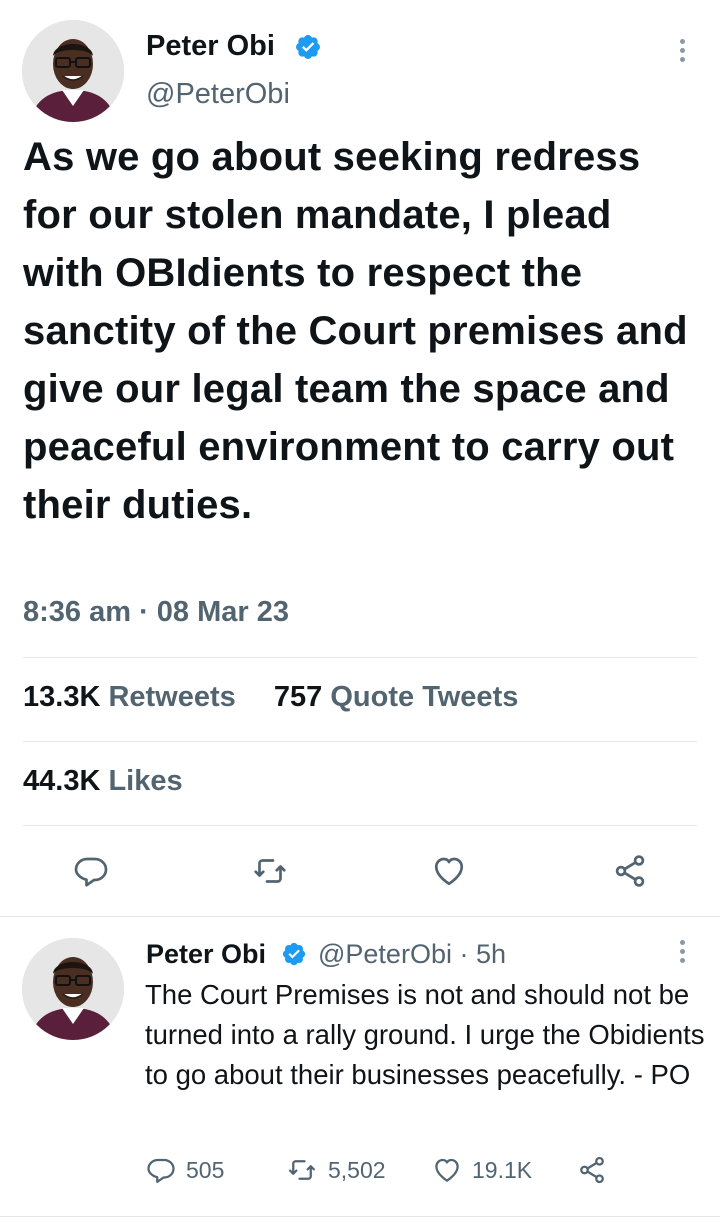 This screenshot has height=1222, width=720. What do you see at coordinates (210, 46) in the screenshot?
I see `author-name: Peter Obi` at bounding box center [210, 46].